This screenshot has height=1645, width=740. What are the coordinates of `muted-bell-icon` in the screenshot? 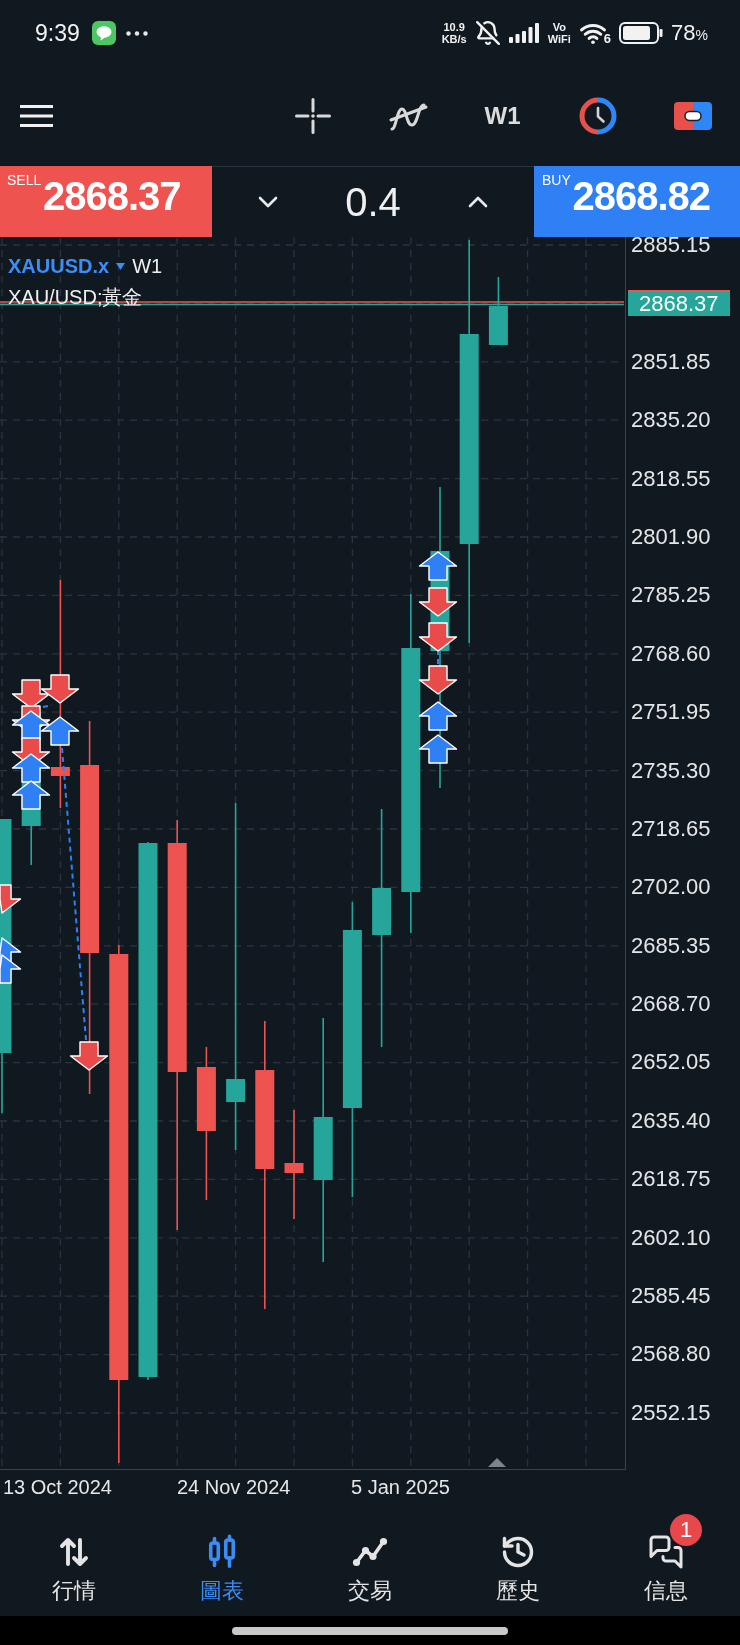 It's located at (487, 33).